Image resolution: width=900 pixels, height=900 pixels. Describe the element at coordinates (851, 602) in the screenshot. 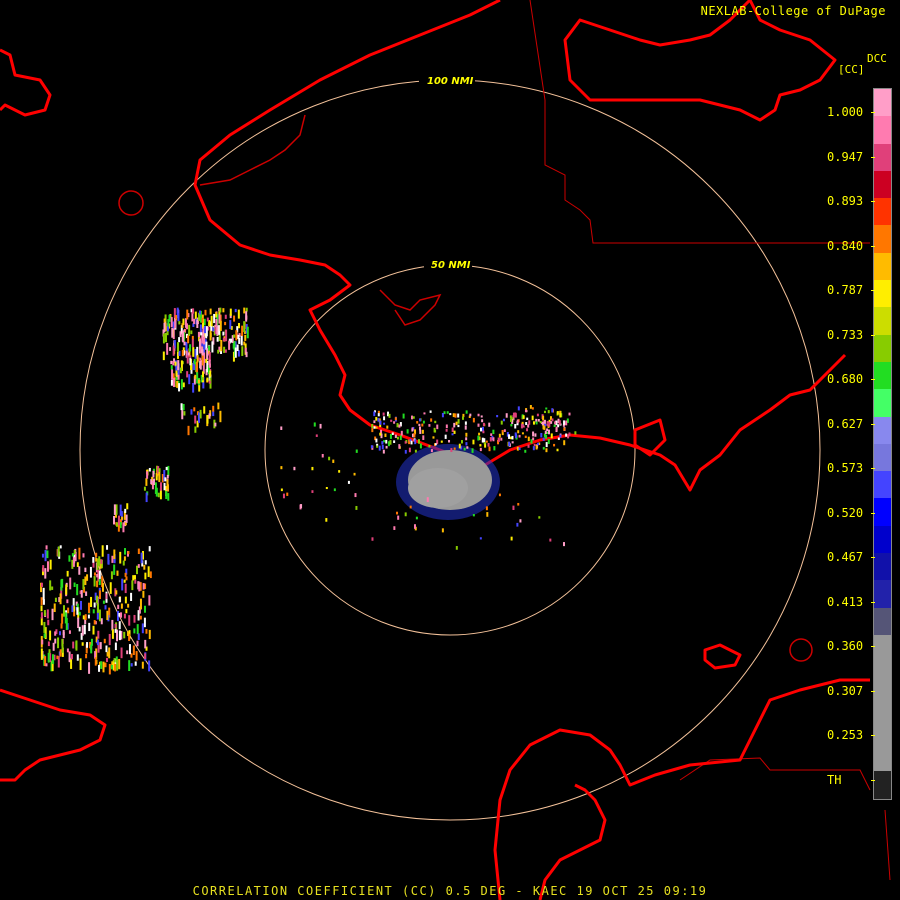

I see `legend-tick-label: 0.413` at that location.